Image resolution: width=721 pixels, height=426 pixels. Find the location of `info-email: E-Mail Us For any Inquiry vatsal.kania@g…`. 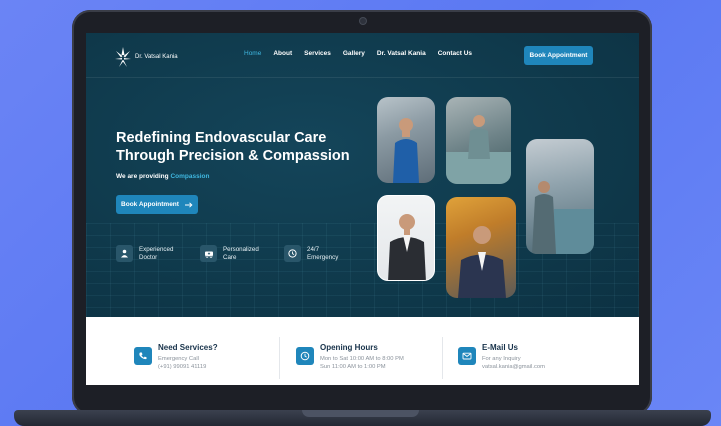

info-email: E-Mail Us For any Inquiry vatsal.kania@g… is located at coordinates (501, 357).